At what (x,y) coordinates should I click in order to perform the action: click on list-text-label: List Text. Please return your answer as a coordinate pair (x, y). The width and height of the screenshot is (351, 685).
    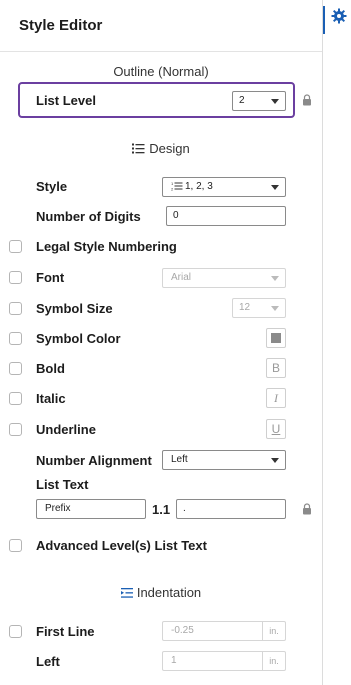
    Looking at the image, I should click on (62, 484).